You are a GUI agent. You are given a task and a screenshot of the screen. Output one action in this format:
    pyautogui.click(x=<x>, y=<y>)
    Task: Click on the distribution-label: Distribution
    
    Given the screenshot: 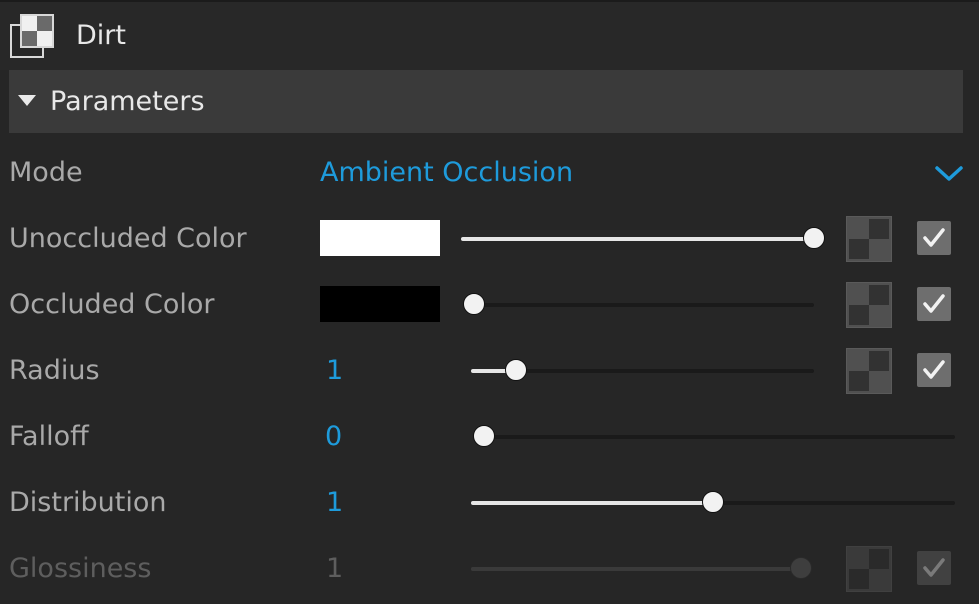 What is the action you would take?
    pyautogui.click(x=88, y=502)
    